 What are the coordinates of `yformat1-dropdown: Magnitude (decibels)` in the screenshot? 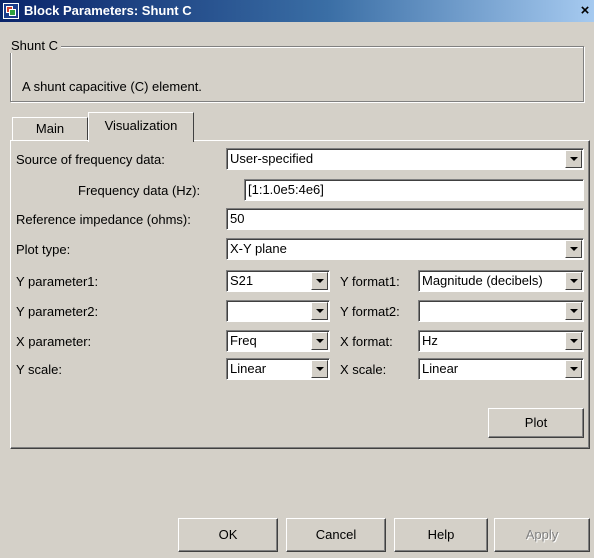 It's located at (501, 281).